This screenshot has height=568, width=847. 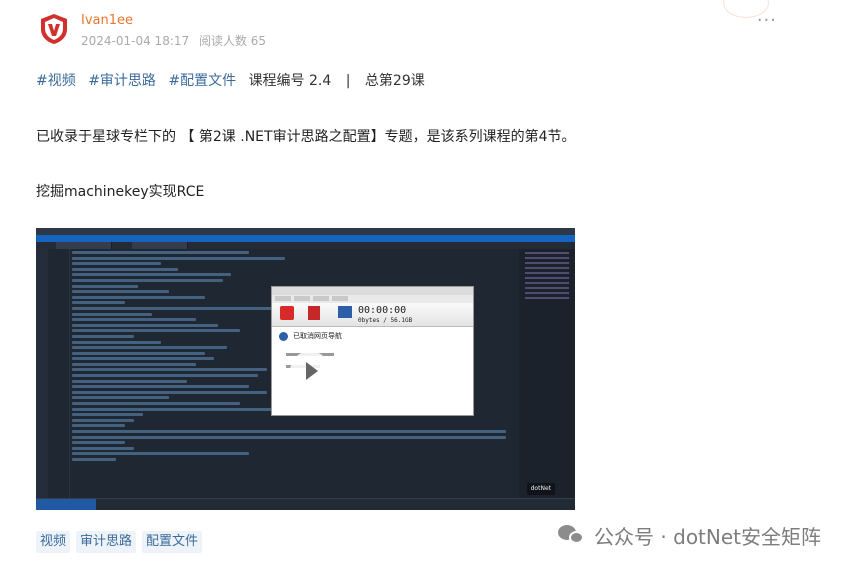 I want to click on author-block: Ivan1ee 2024-01-04 18:17 阅读人数 65, so click(x=154, y=32).